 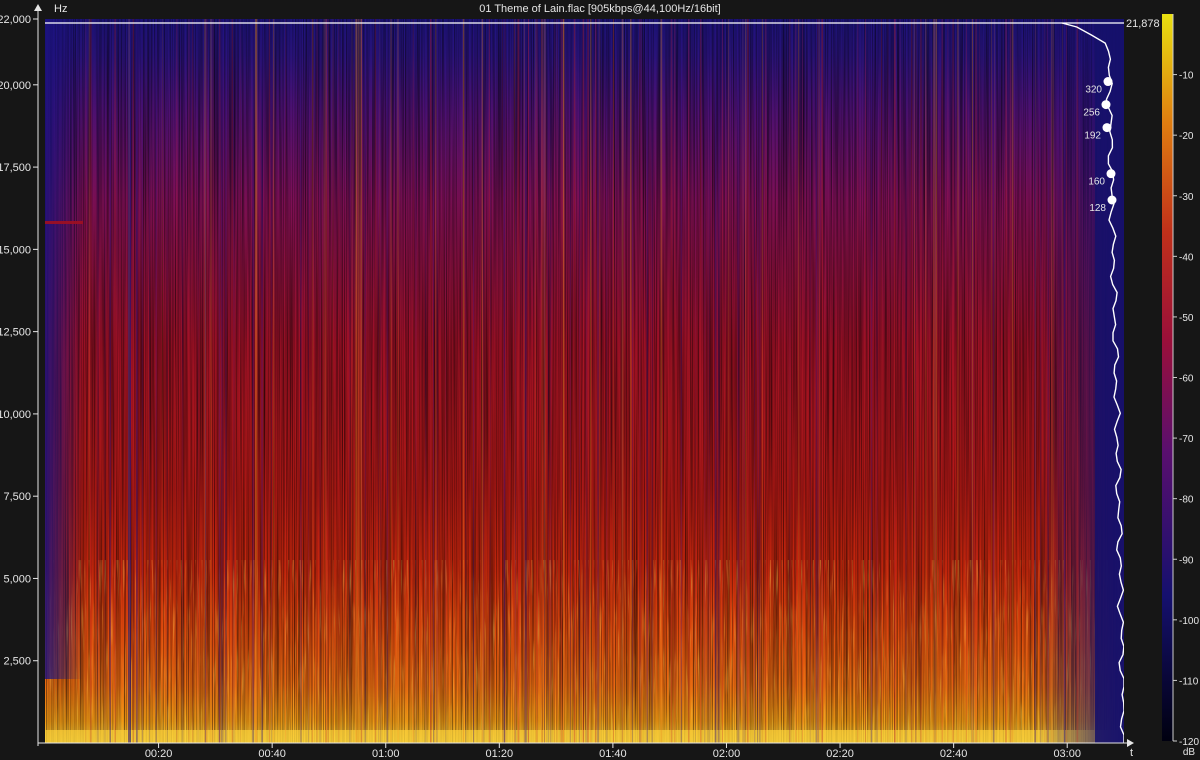 What do you see at coordinates (1186, 318) in the screenshot?
I see `colorbar-tick-label: -50` at bounding box center [1186, 318].